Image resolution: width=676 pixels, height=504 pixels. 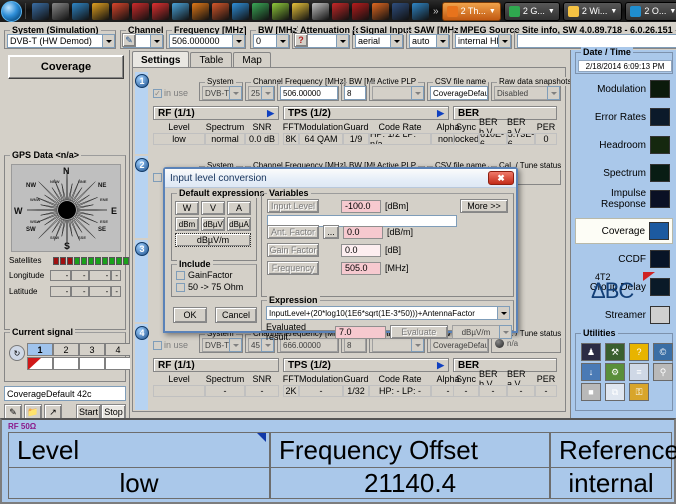 I want to click on taskbar-window-1: 2 G... ▼, so click(x=531, y=11).